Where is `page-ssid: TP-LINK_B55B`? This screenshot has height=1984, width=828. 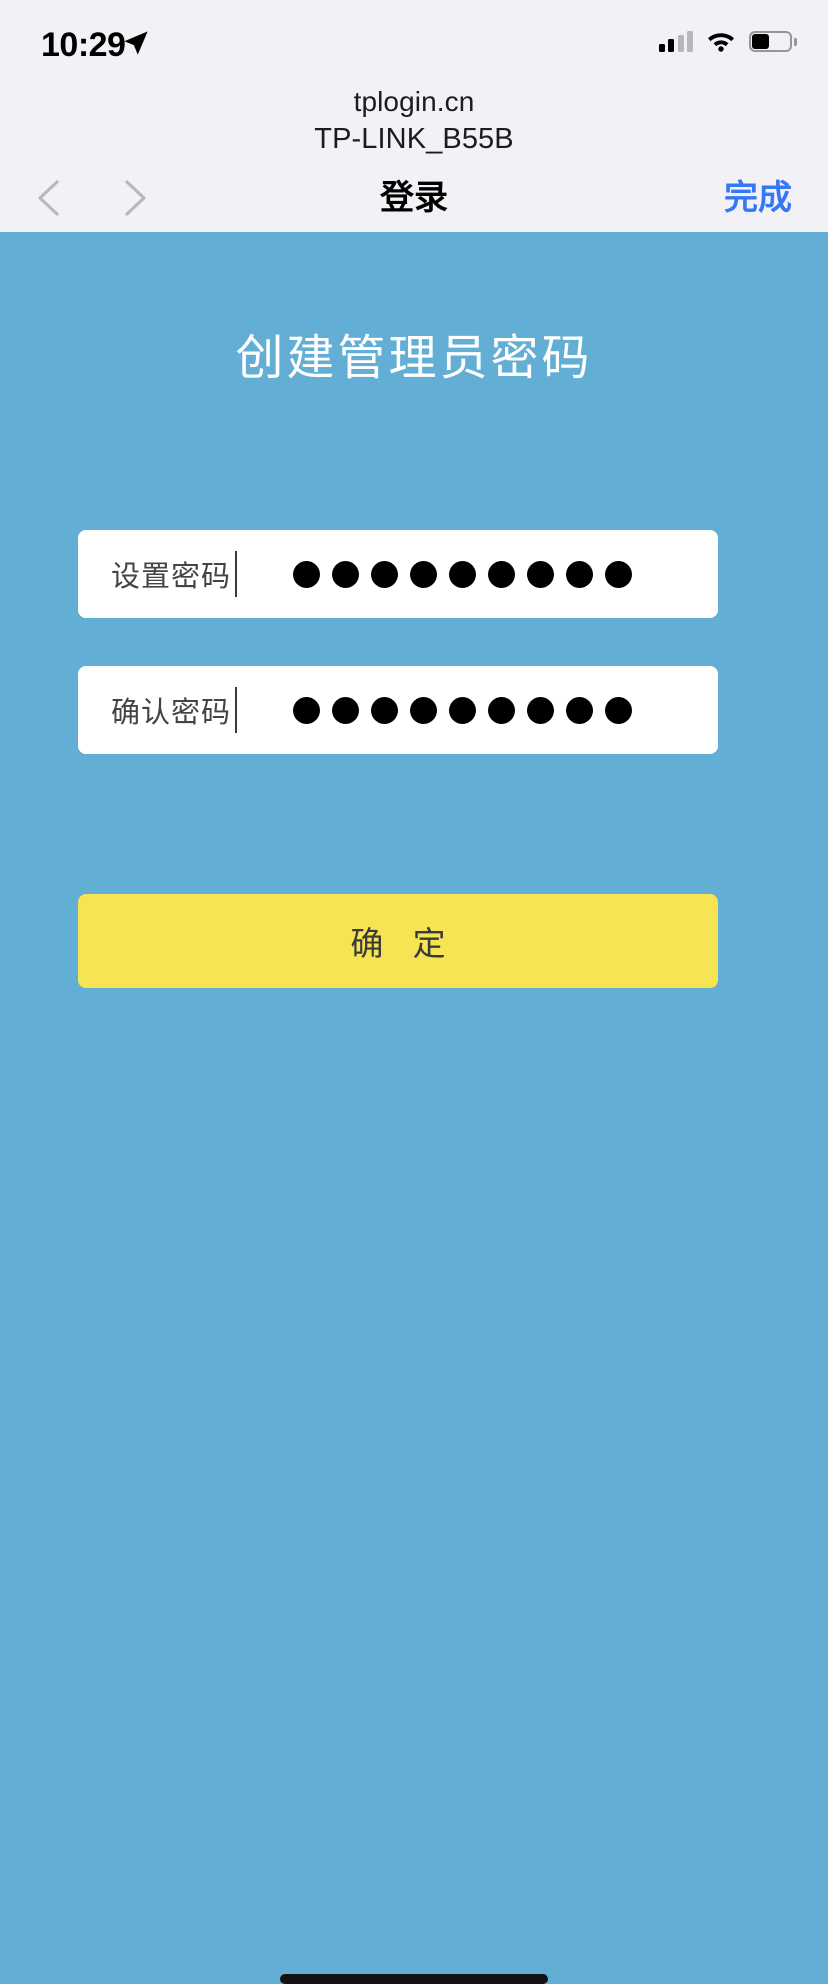
page-ssid: TP-LINK_B55B is located at coordinates (414, 139).